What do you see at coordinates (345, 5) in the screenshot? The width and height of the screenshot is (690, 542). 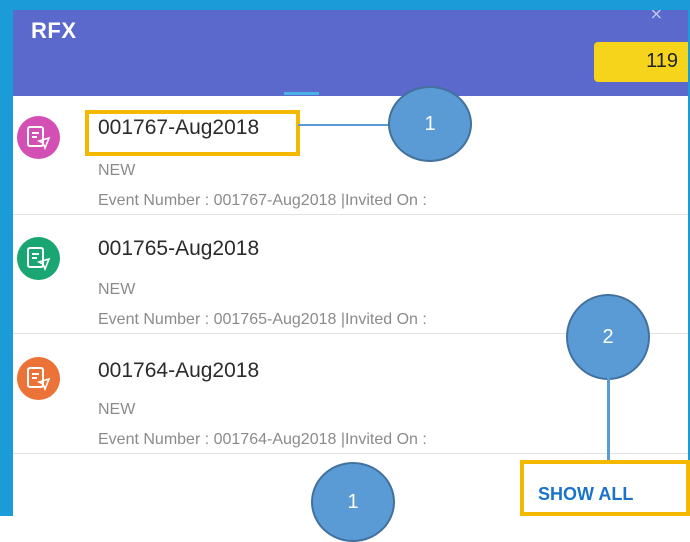 I see `window-top-border` at bounding box center [345, 5].